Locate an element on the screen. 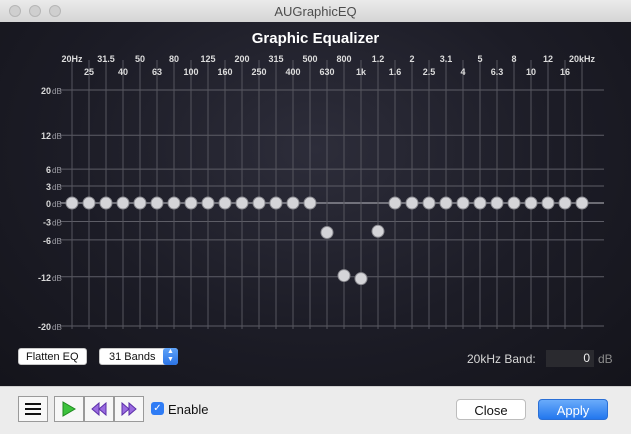 This screenshot has width=631, height=434. freq-label-bottom: 630 is located at coordinates (326, 72).